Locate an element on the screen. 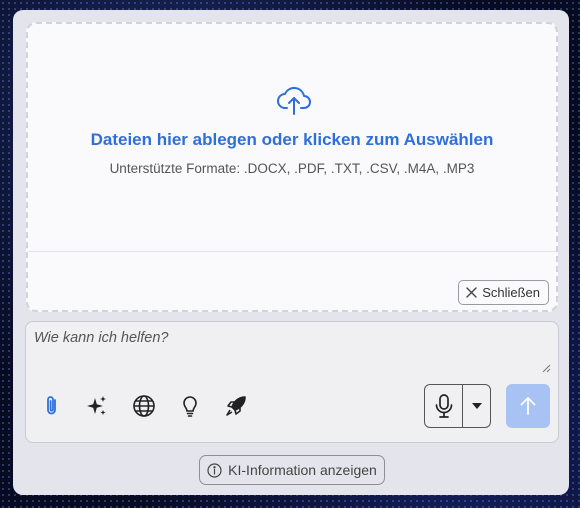  lightbulb-icon is located at coordinates (190, 406).